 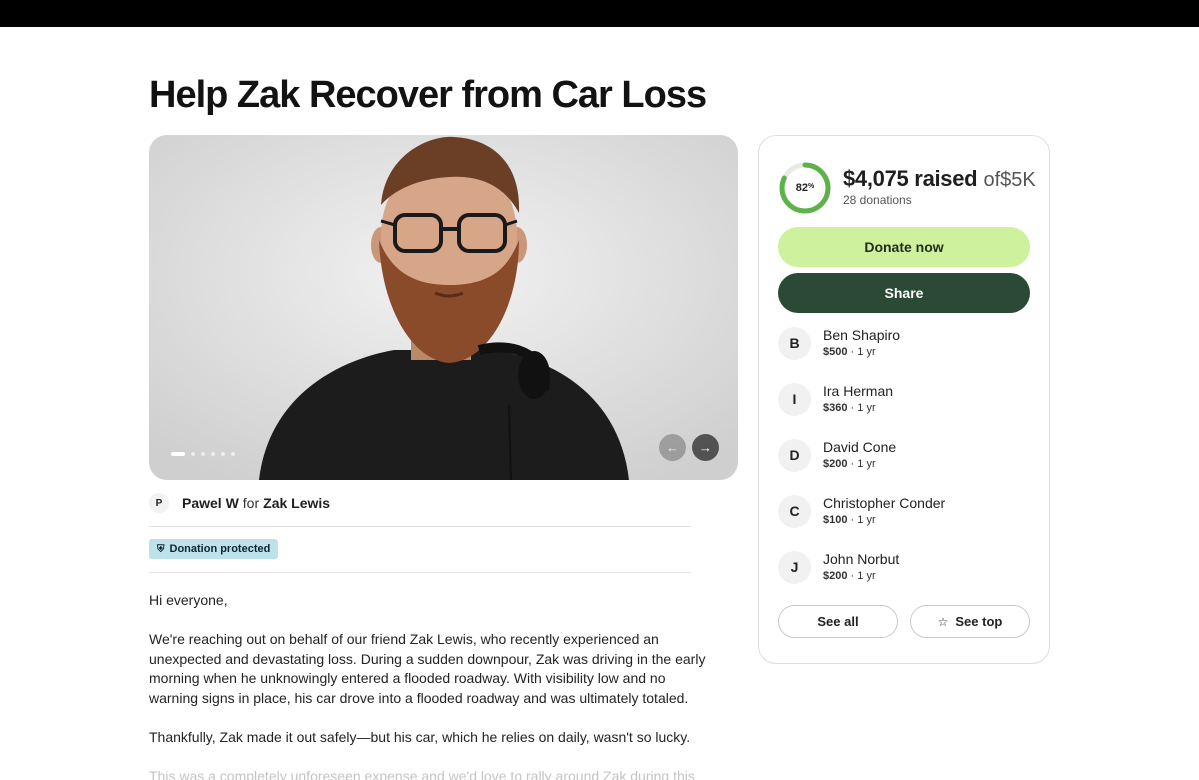 What do you see at coordinates (884, 520) in the screenshot?
I see `donor-meta: $100 · 1 yr` at bounding box center [884, 520].